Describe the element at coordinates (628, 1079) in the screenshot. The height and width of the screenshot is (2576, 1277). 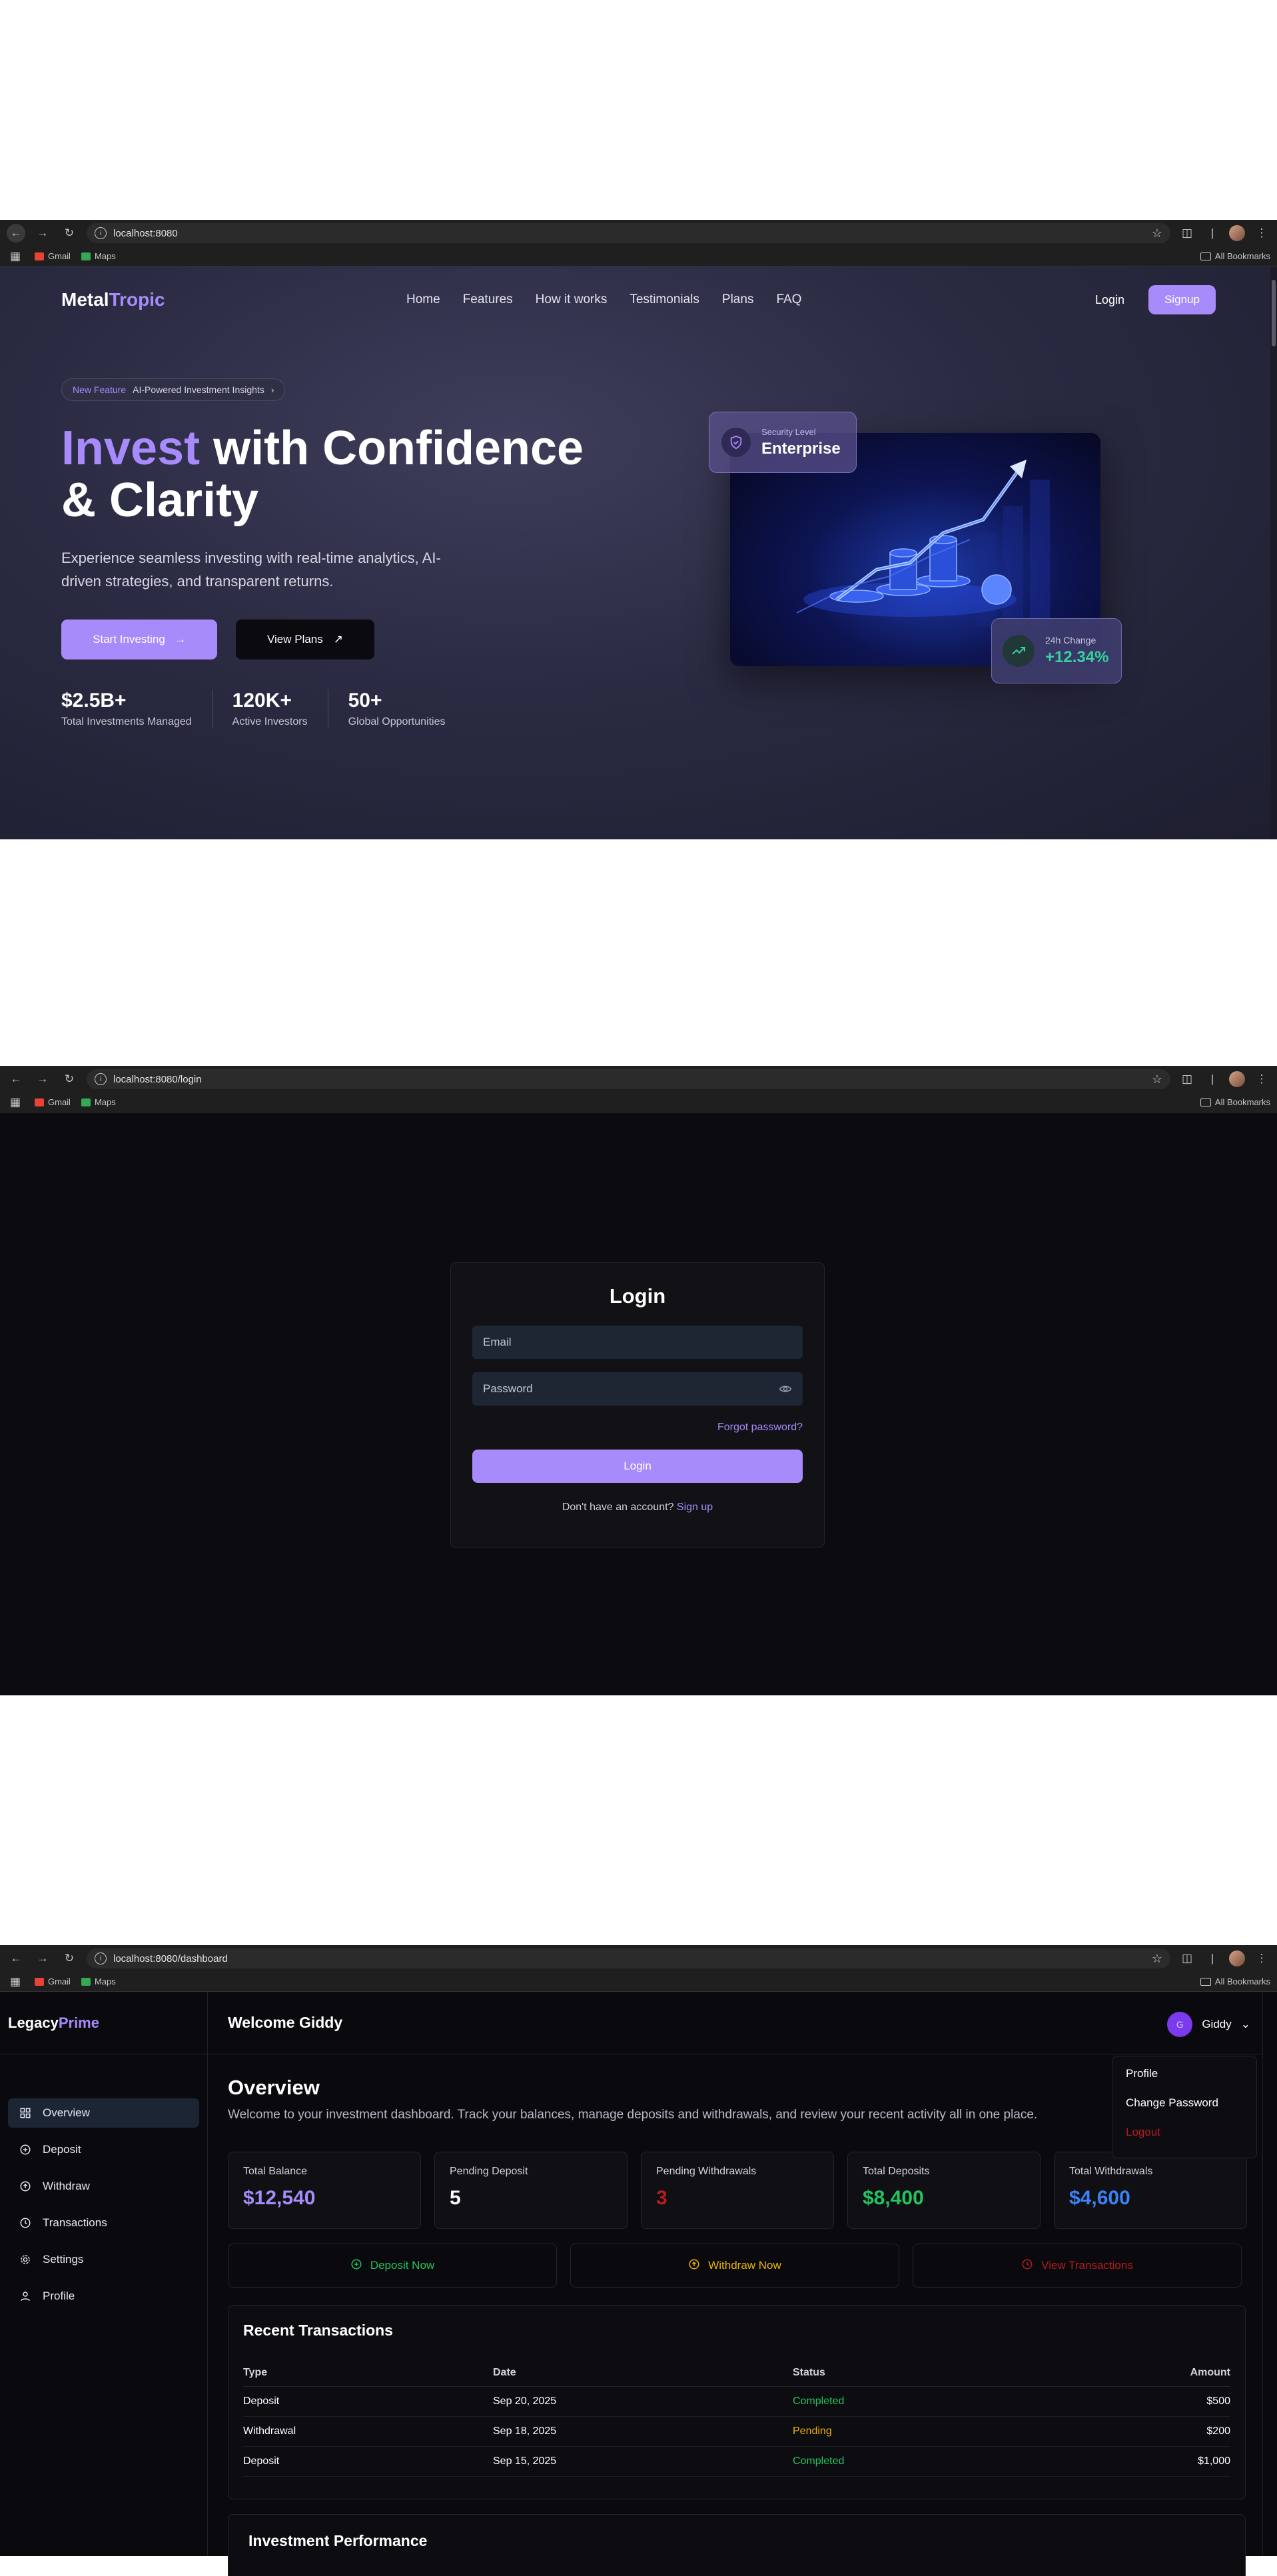
I see `address-bar: i localhost:8080/login ☆` at that location.